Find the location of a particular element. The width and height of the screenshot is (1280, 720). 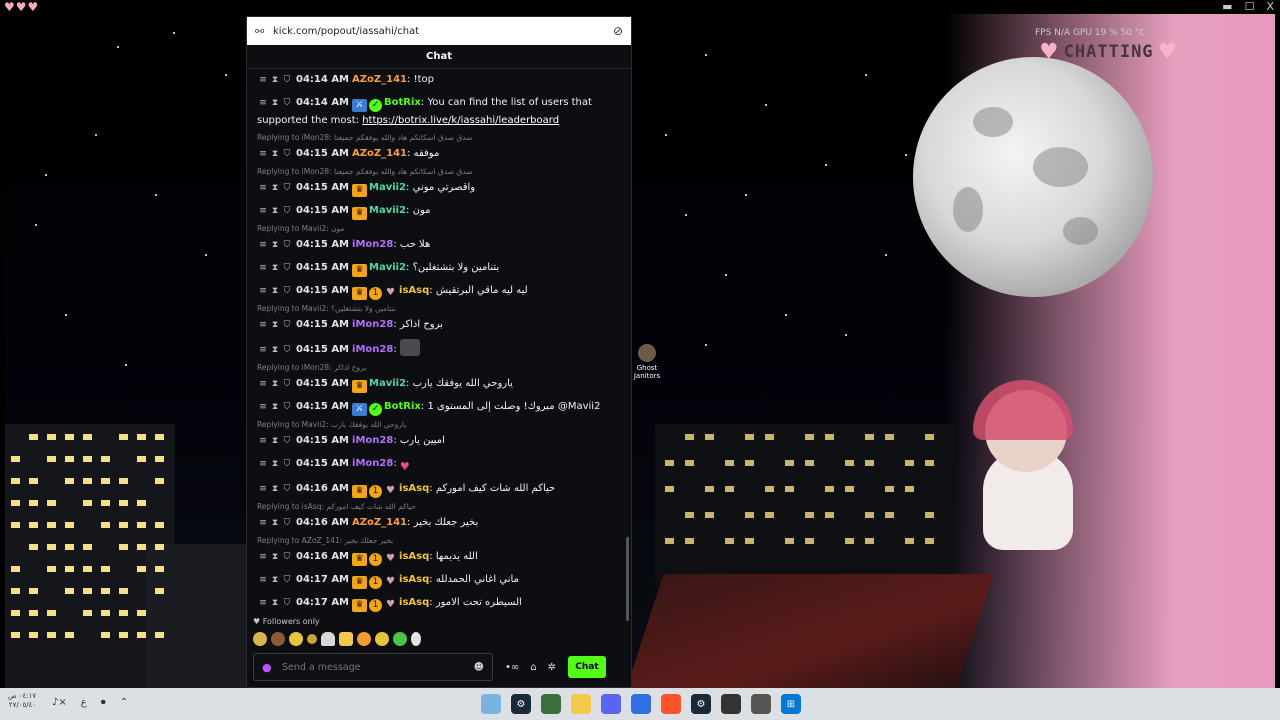

kicks-icon: •∞ is located at coordinates (512, 667).